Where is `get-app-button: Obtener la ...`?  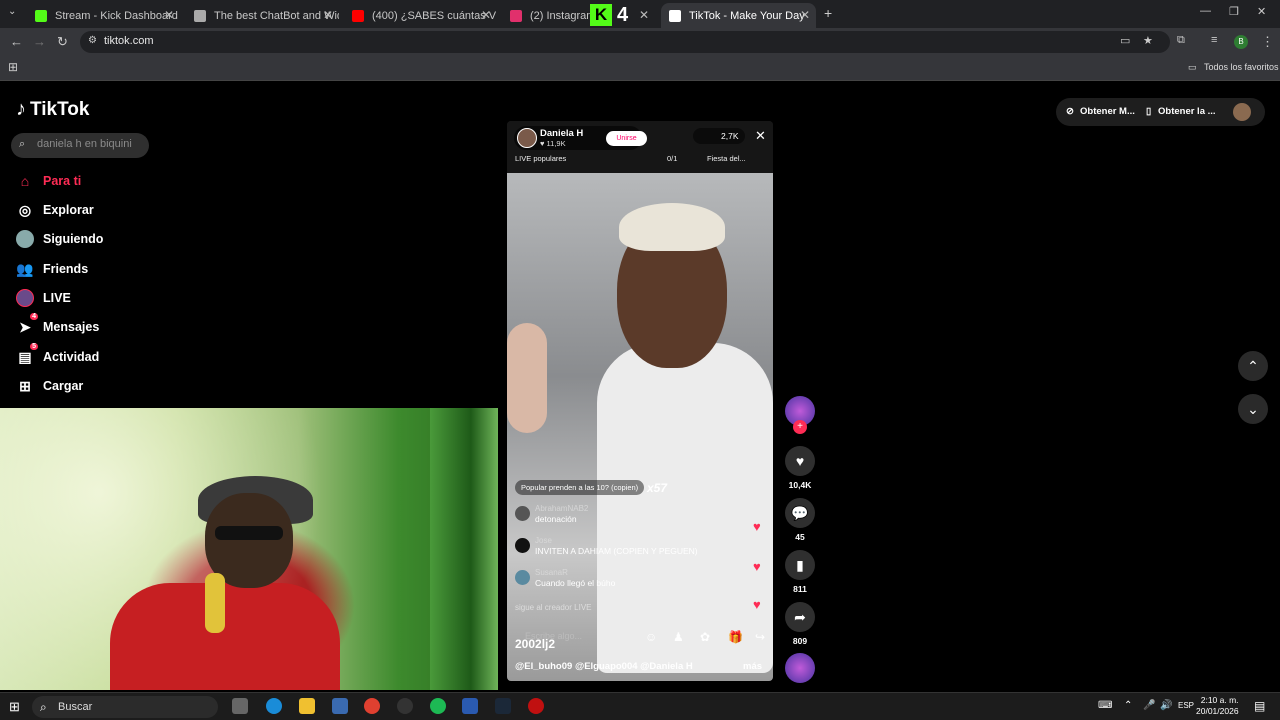
get-app-button: Obtener la ... is located at coordinates (1187, 111).